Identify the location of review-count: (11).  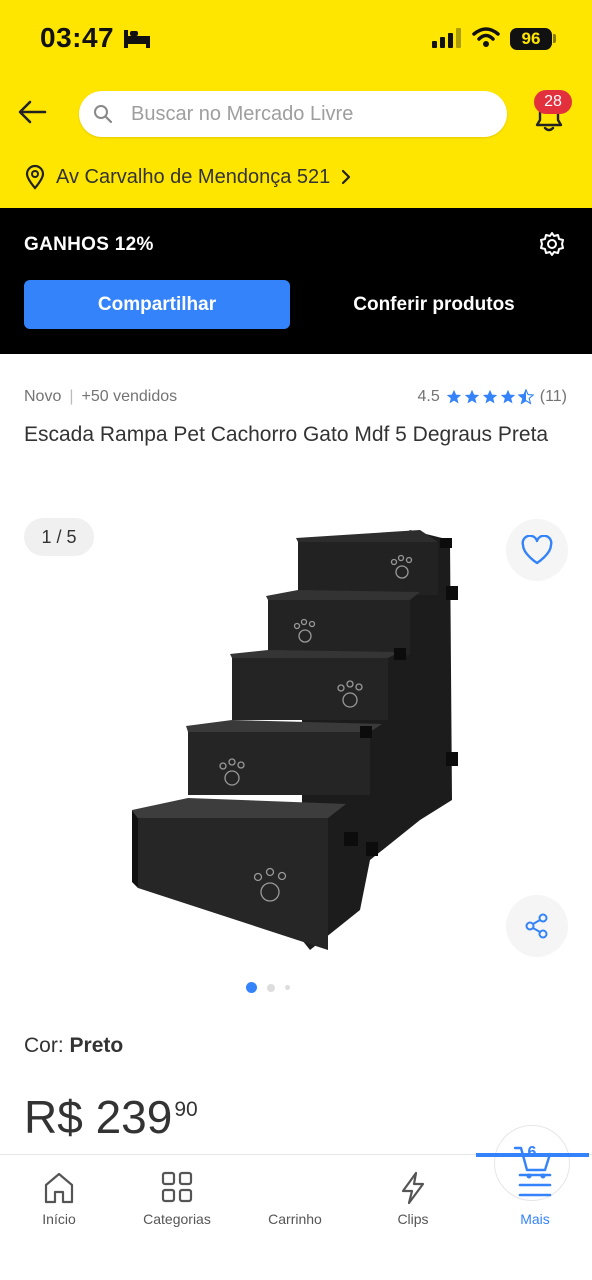
(553, 396).